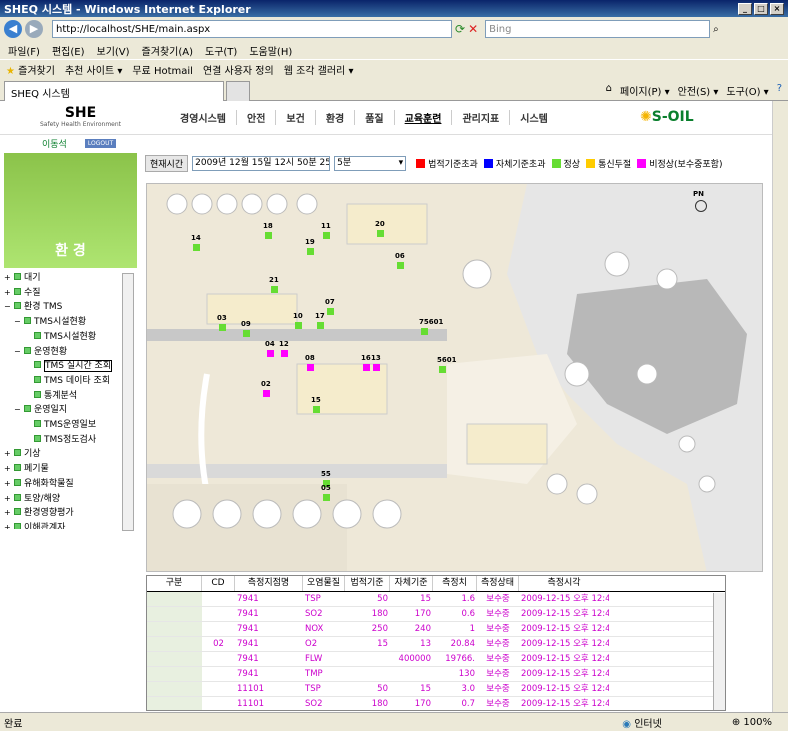 This screenshot has height=731, width=788. What do you see at coordinates (64, 525) in the screenshot?
I see `tree-item: + 이해관계자` at bounding box center [64, 525].